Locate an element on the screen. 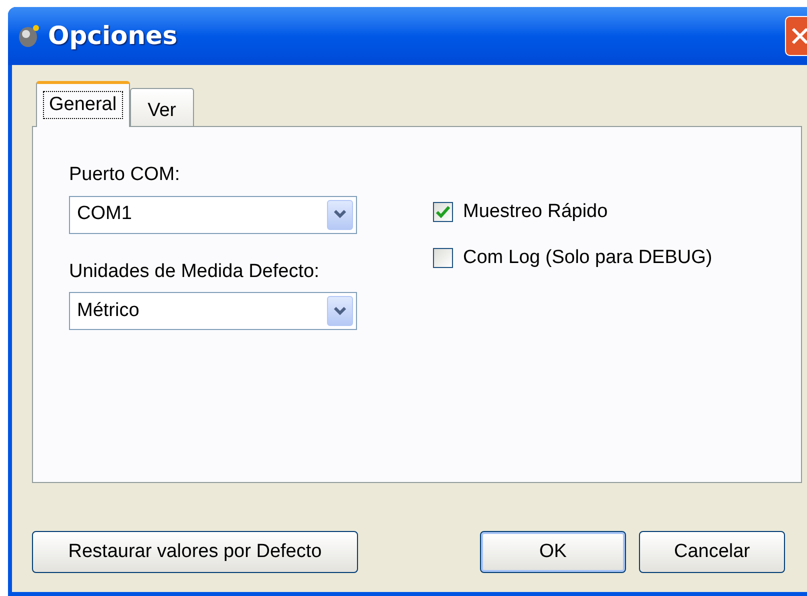 The width and height of the screenshot is (807, 596). button: Cancelar is located at coordinates (712, 552).